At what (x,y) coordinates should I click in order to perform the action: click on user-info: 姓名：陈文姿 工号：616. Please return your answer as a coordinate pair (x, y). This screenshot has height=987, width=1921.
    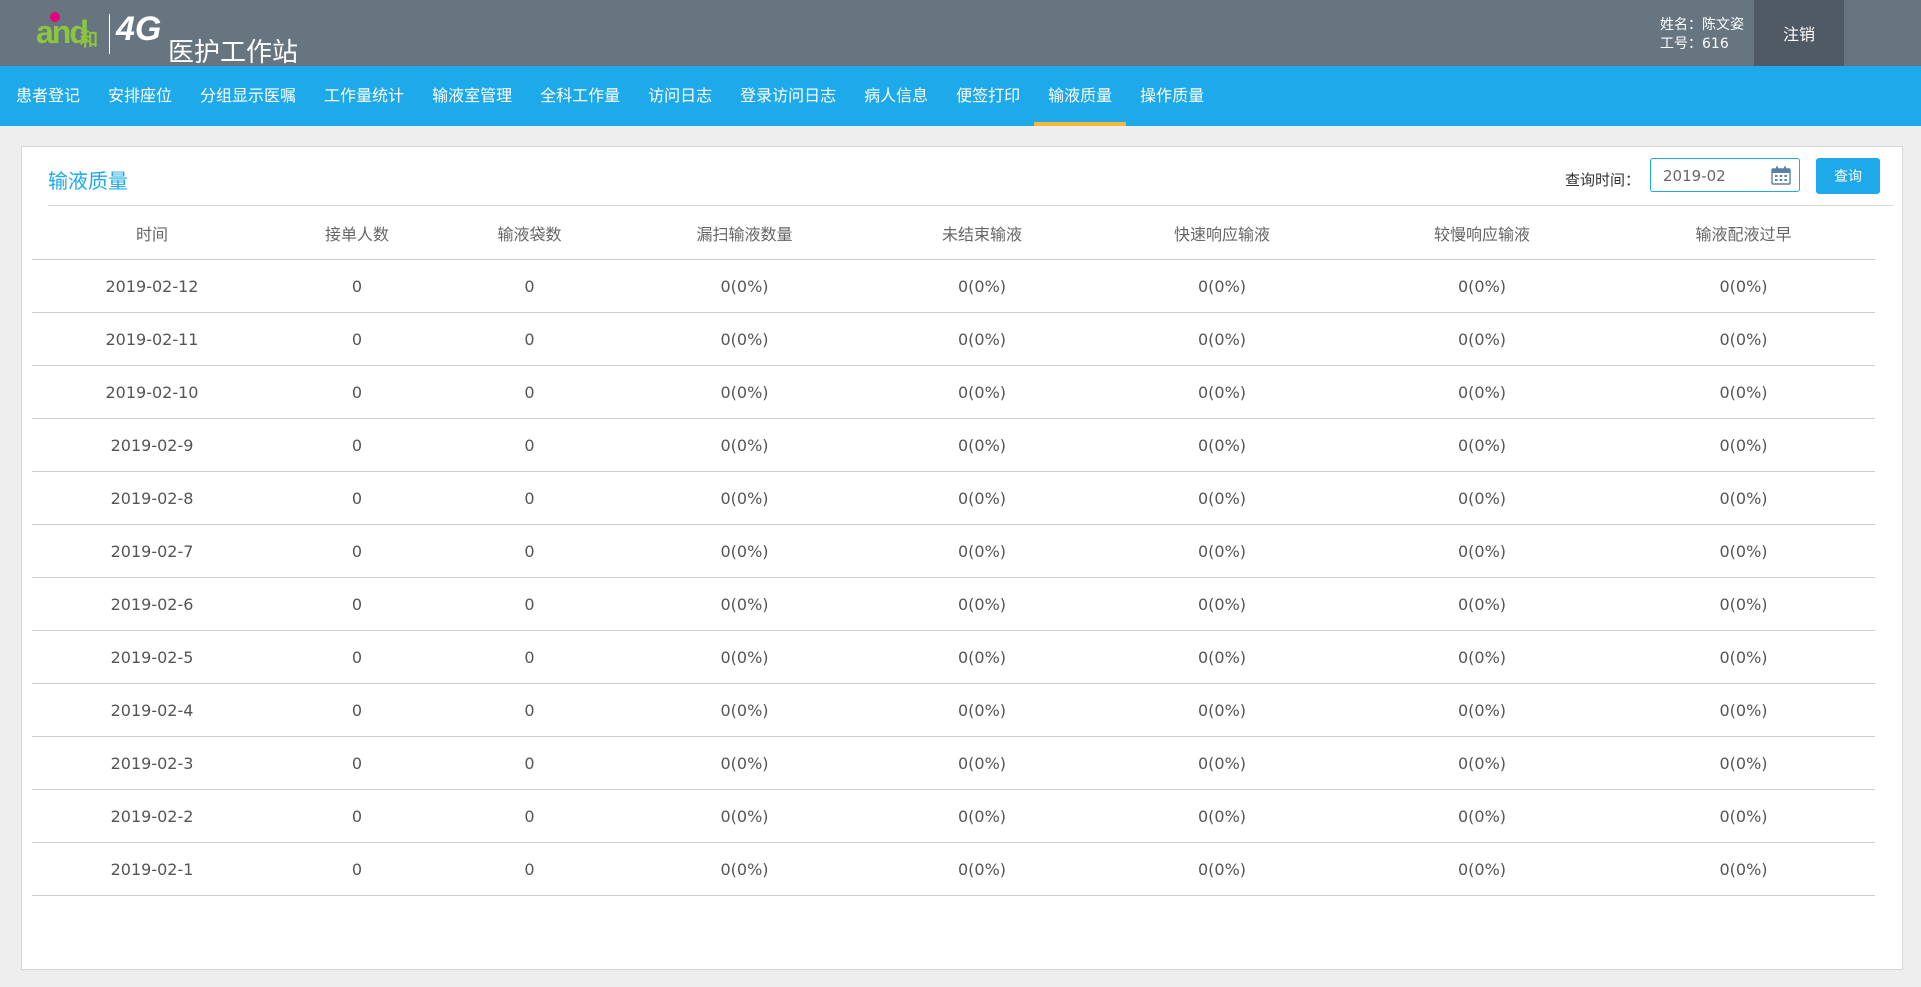
    Looking at the image, I should click on (1702, 35).